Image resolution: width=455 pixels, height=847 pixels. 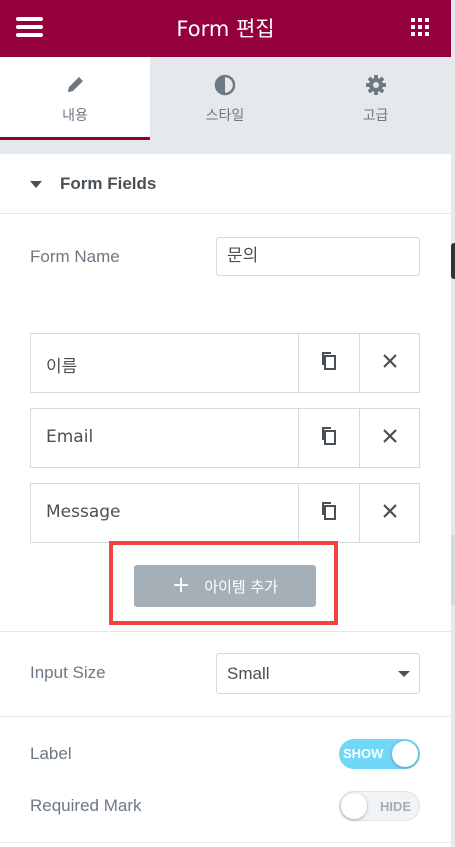 What do you see at coordinates (36, 184) in the screenshot?
I see `caret-down-icon` at bounding box center [36, 184].